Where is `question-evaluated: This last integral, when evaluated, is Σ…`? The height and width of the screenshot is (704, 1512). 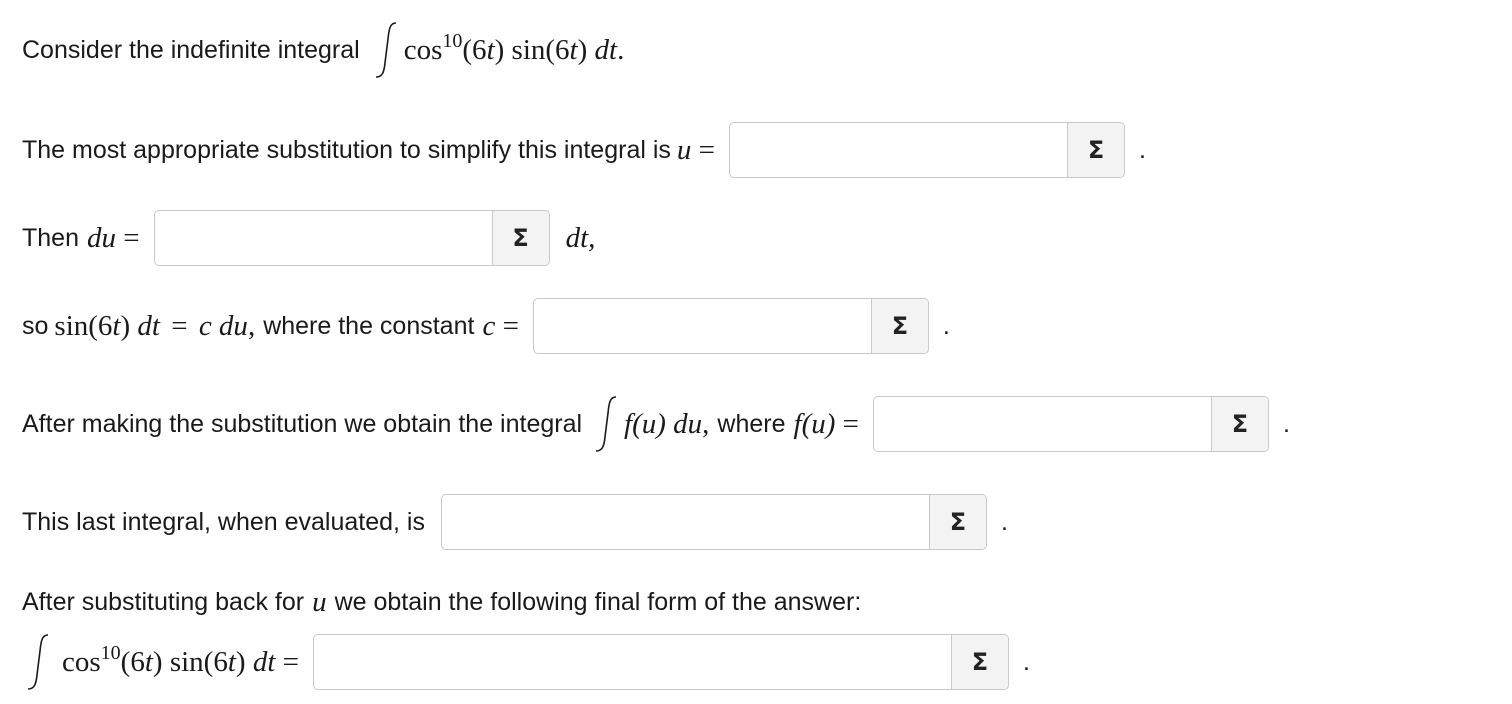 question-evaluated: This last integral, when evaluated, is Σ… is located at coordinates (515, 522).